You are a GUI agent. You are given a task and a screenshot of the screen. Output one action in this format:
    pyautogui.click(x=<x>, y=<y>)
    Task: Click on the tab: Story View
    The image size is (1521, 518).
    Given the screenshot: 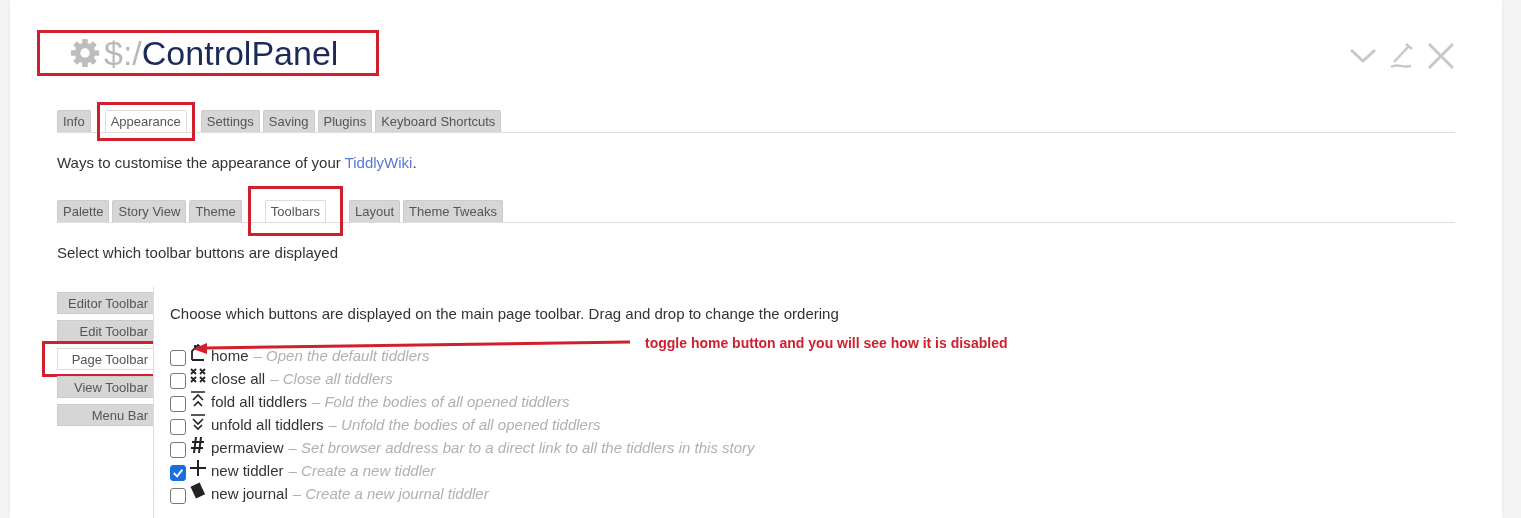 What is the action you would take?
    pyautogui.click(x=149, y=211)
    